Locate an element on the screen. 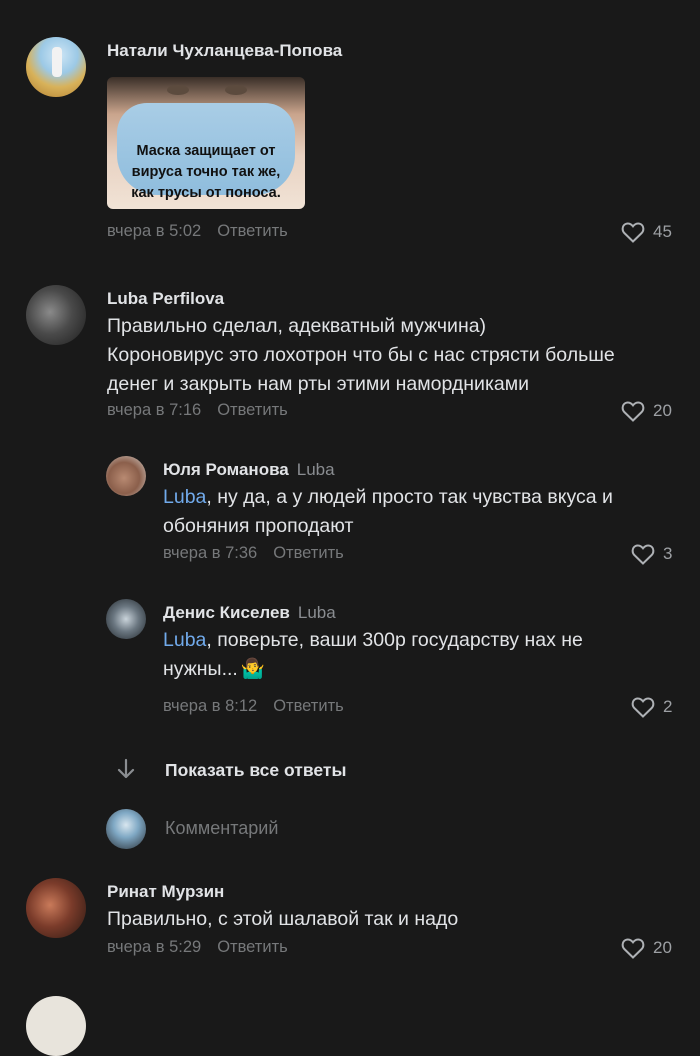  like-button: 3 is located at coordinates (651, 554).